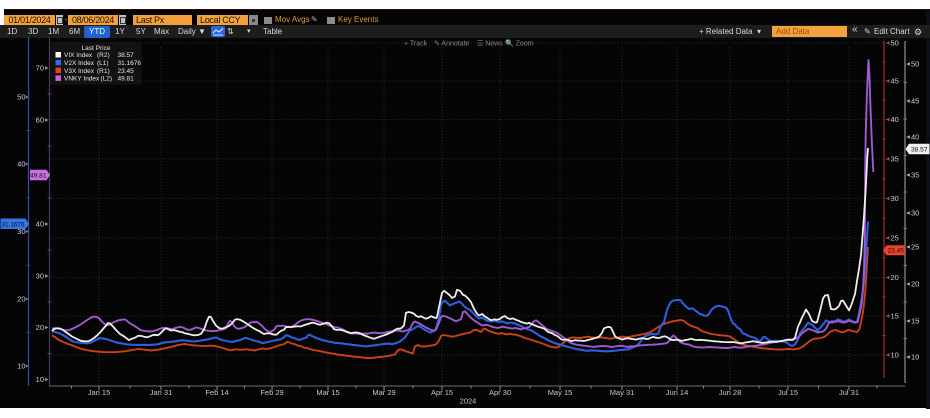 This screenshot has width=930, height=418. What do you see at coordinates (622, 392) in the screenshot?
I see `svg-text: May 31` at bounding box center [622, 392].